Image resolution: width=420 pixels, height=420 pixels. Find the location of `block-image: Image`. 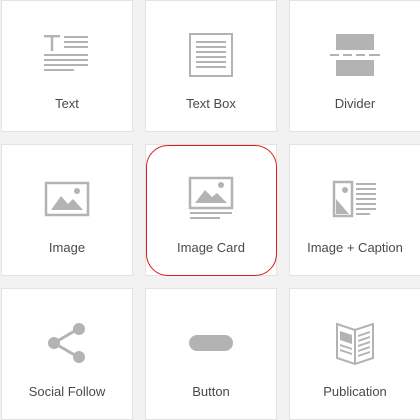

block-image: Image is located at coordinates (67, 210).